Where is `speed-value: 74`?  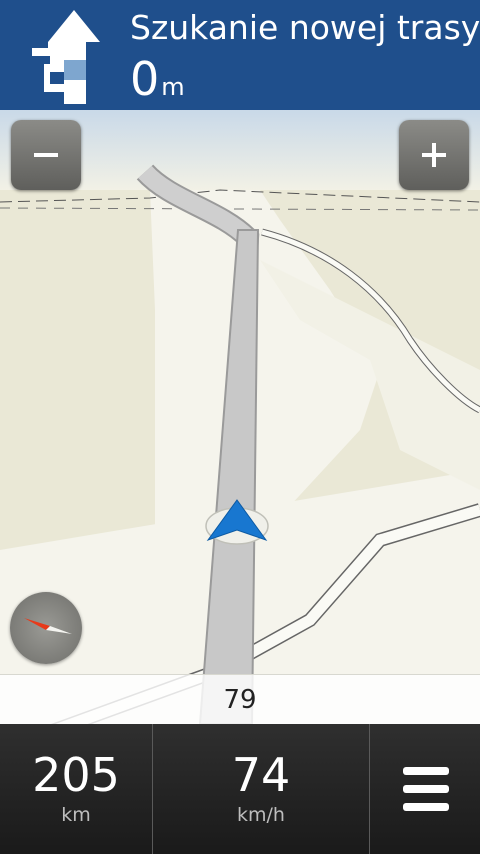 speed-value: 74 is located at coordinates (261, 775).